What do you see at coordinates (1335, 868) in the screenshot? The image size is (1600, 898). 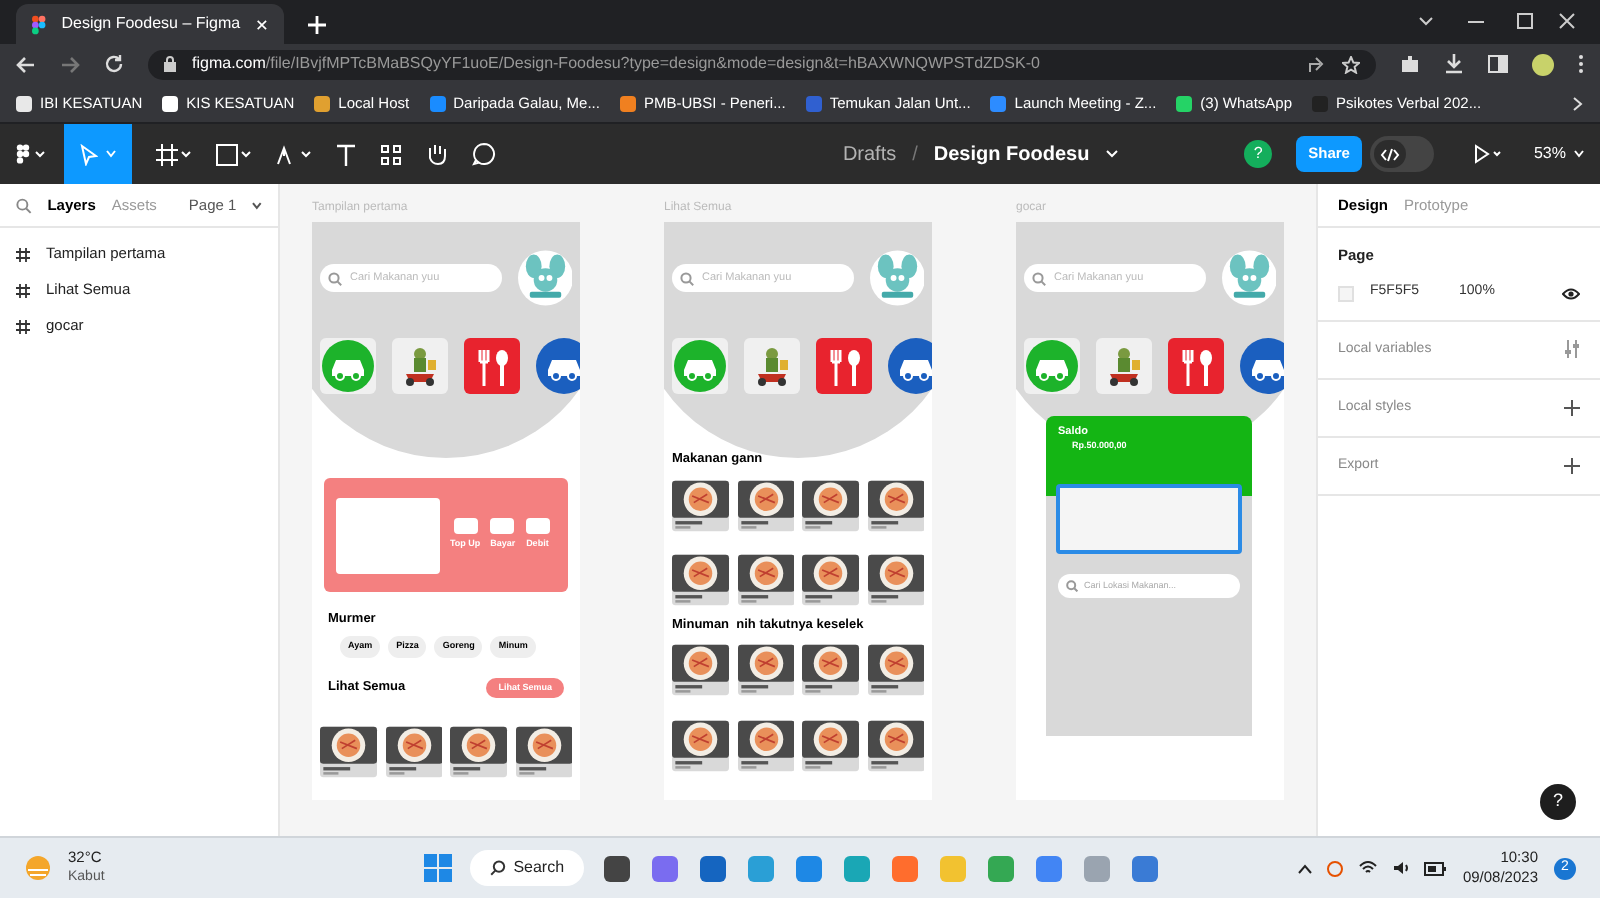 I see `sync-icon` at bounding box center [1335, 868].